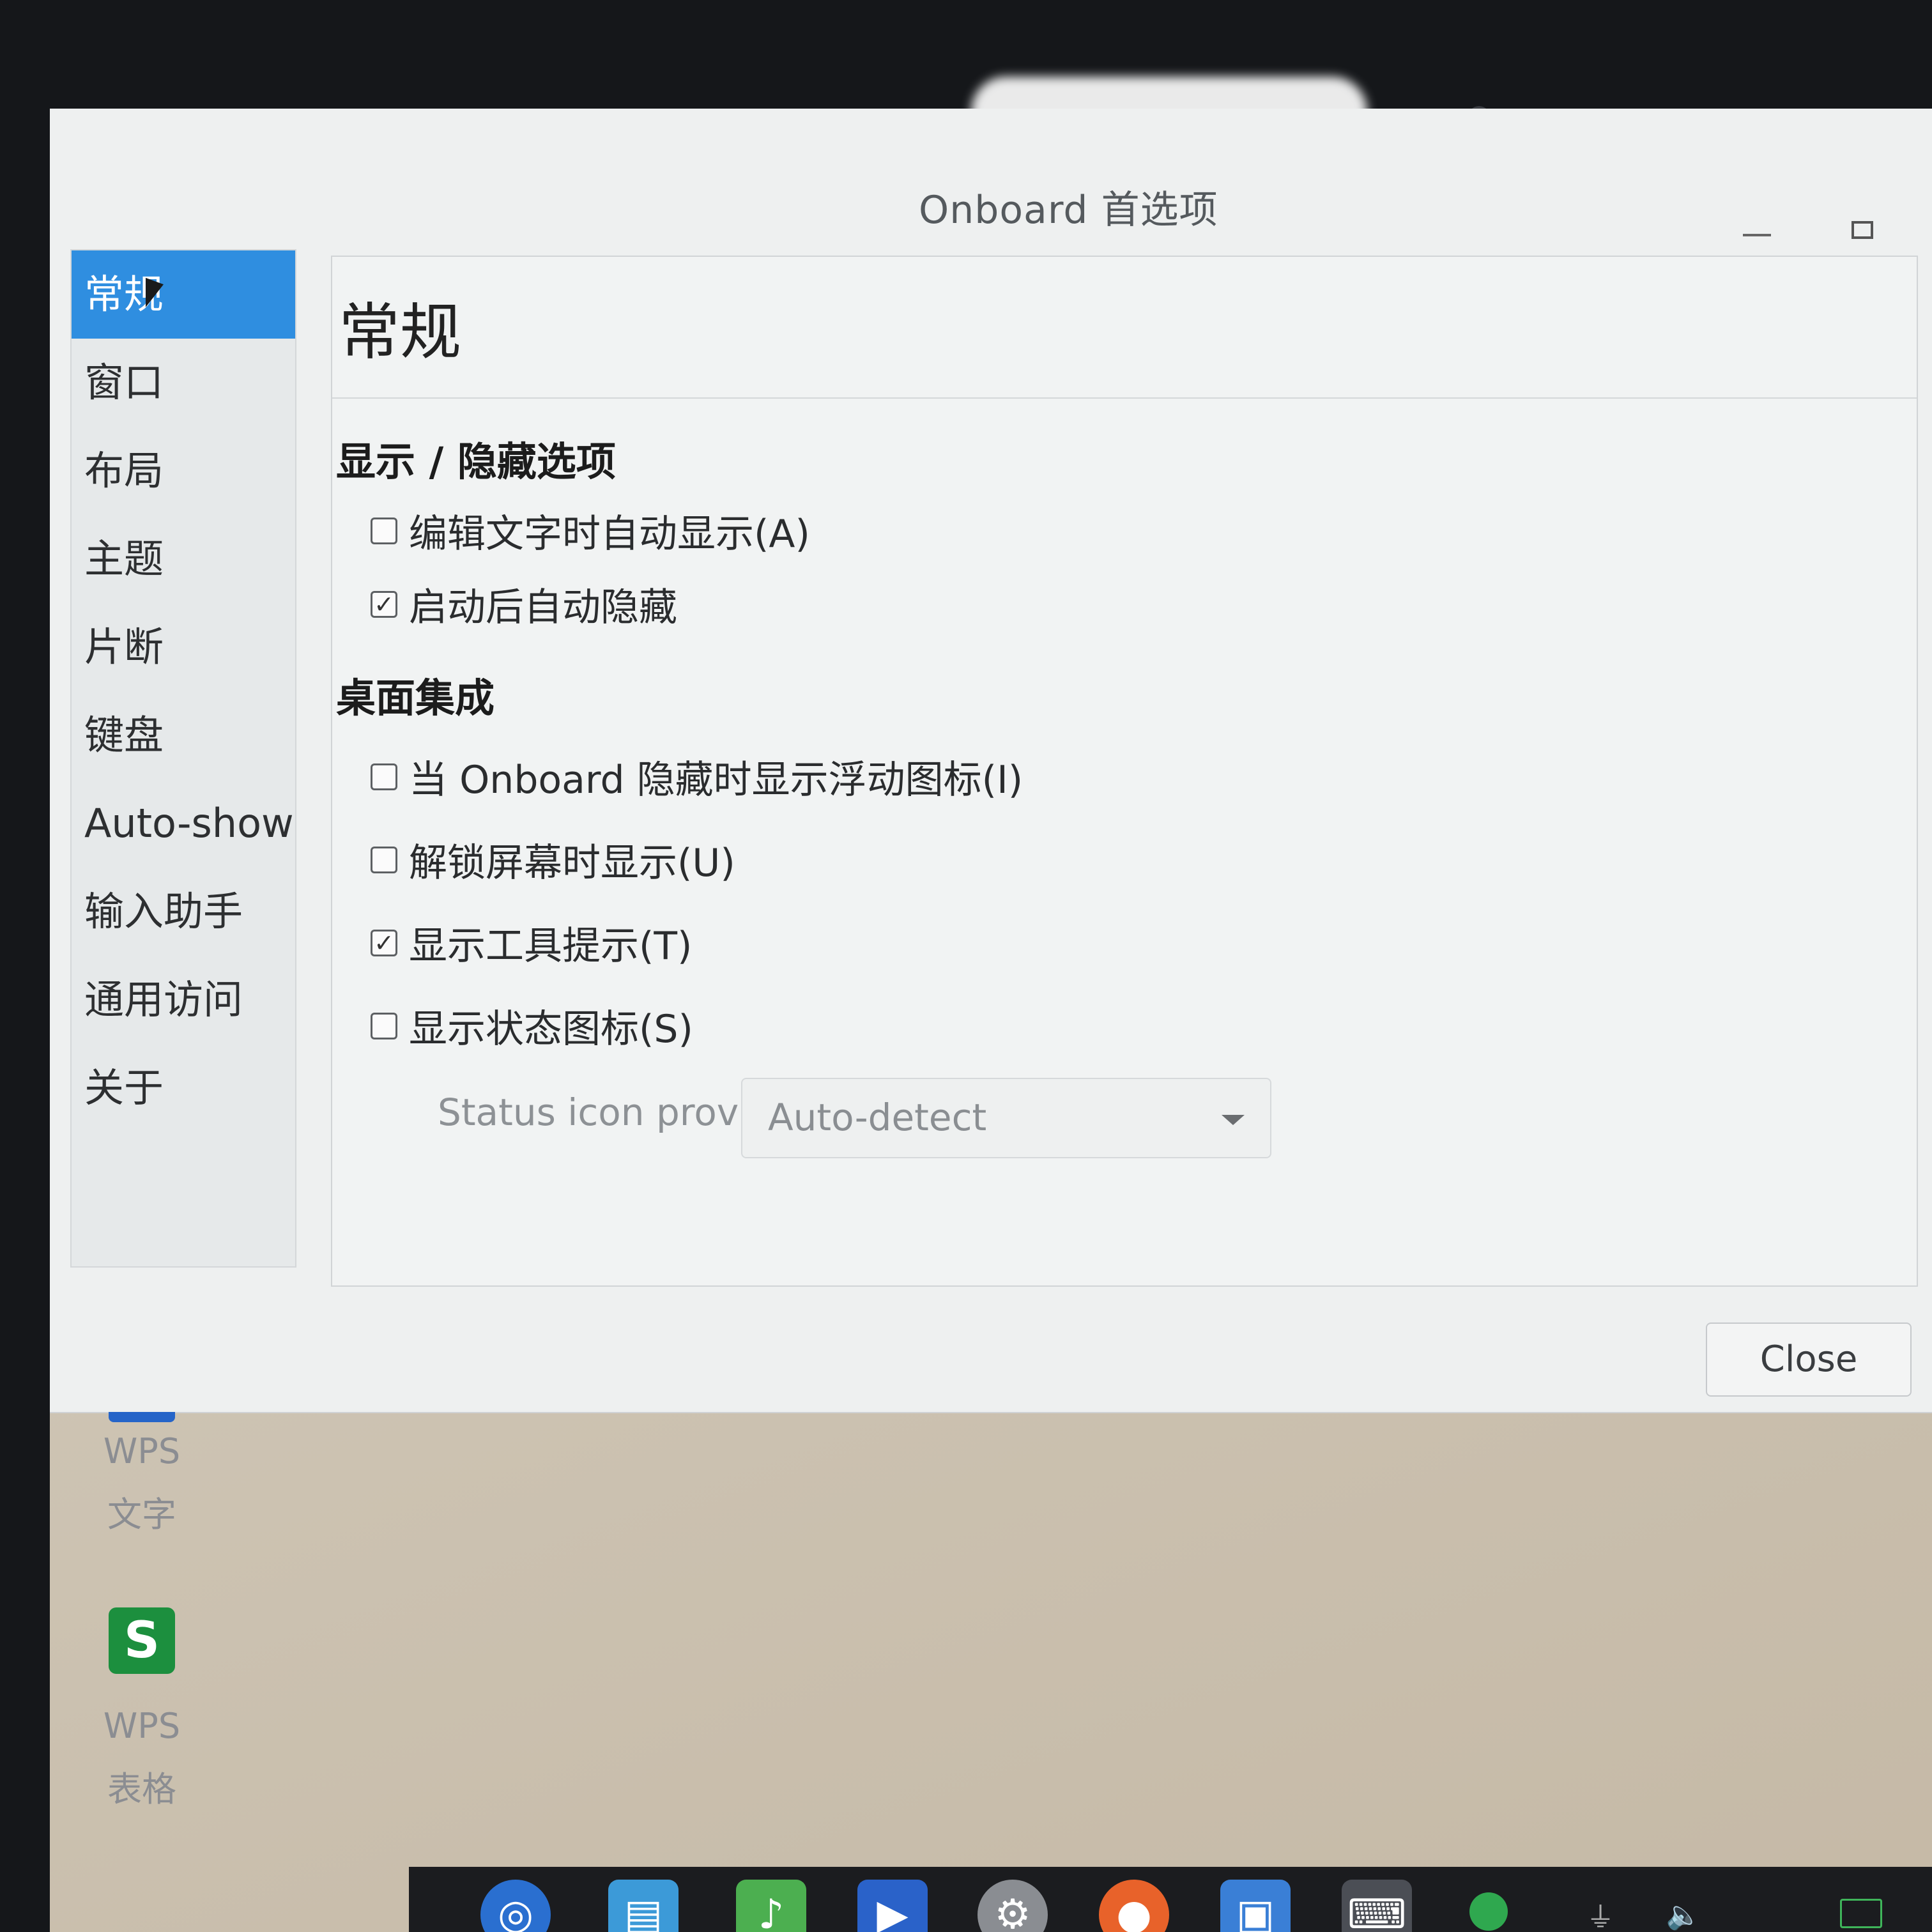  What do you see at coordinates (183, 294) in the screenshot?
I see `sidebar-item-general: 常规` at bounding box center [183, 294].